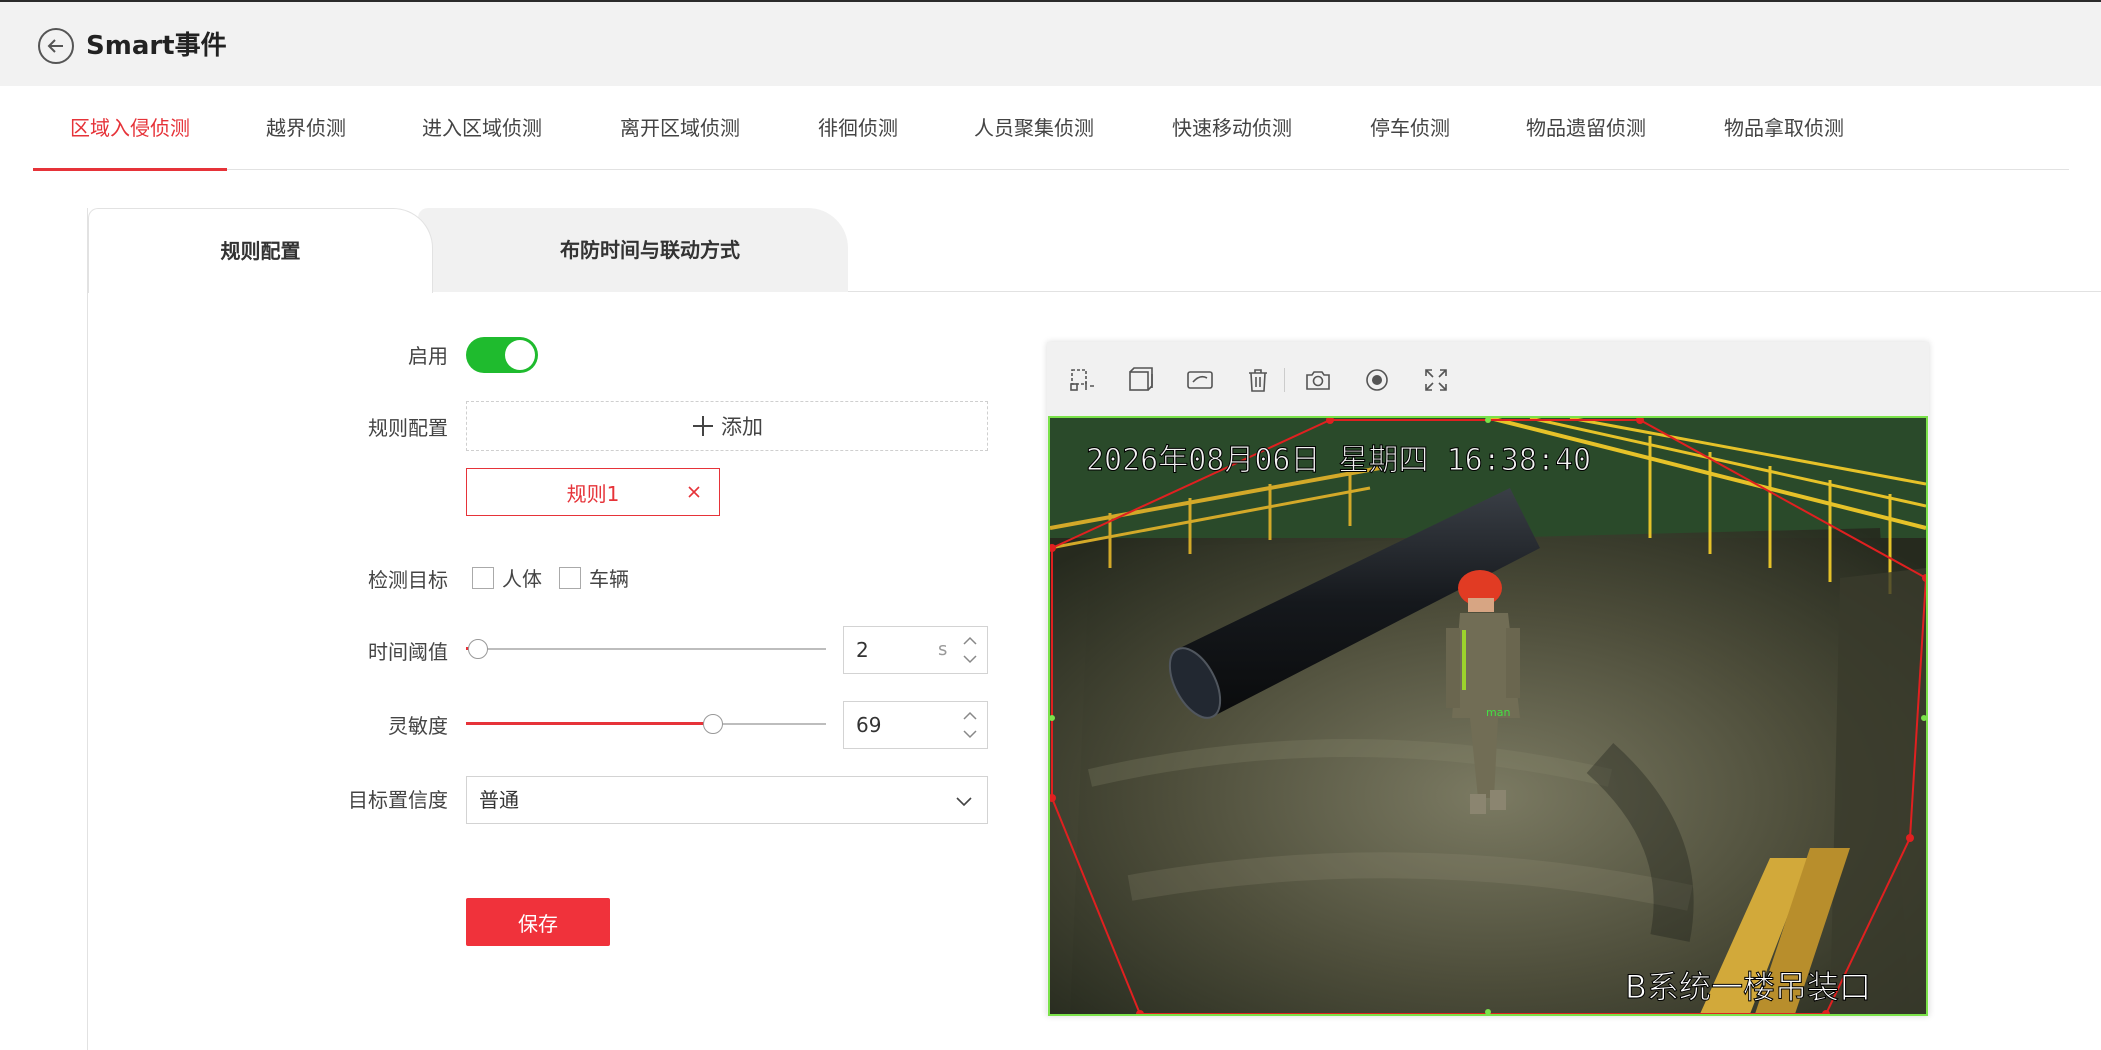  Describe the element at coordinates (742, 427) in the screenshot. I see `add-rule-label: 添加` at that location.